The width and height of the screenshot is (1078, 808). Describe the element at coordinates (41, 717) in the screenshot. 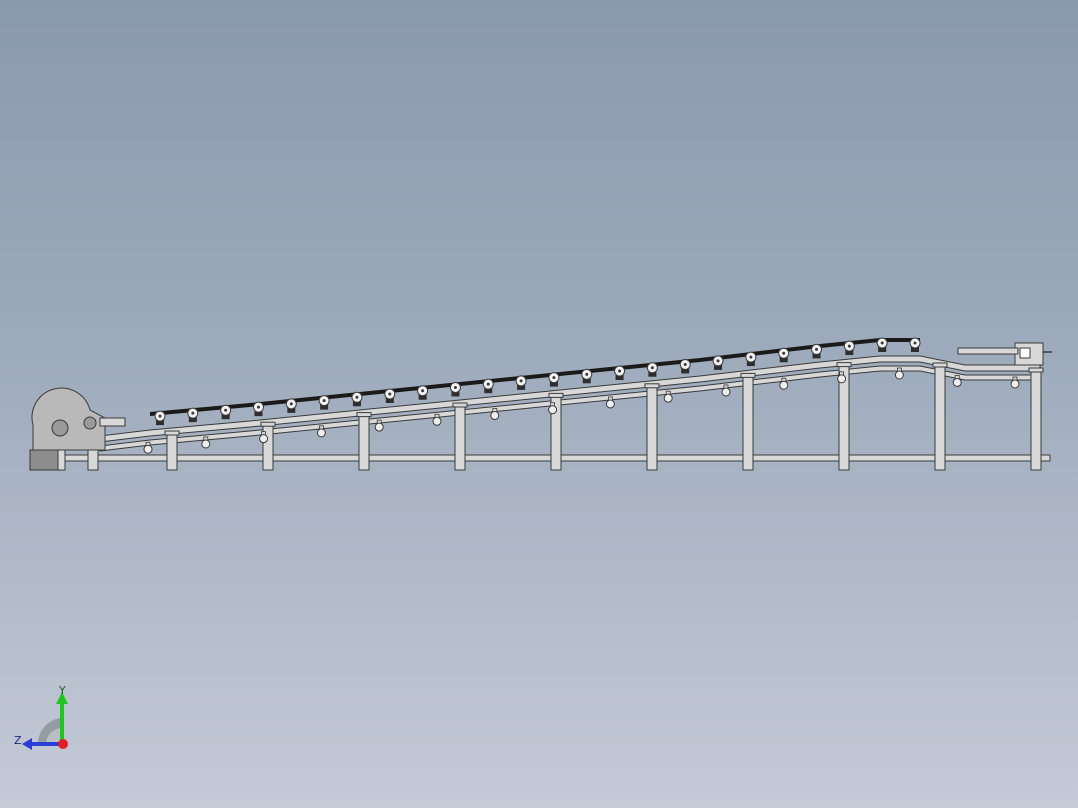

I see `coordinate-triad-icon: Y Z` at that location.